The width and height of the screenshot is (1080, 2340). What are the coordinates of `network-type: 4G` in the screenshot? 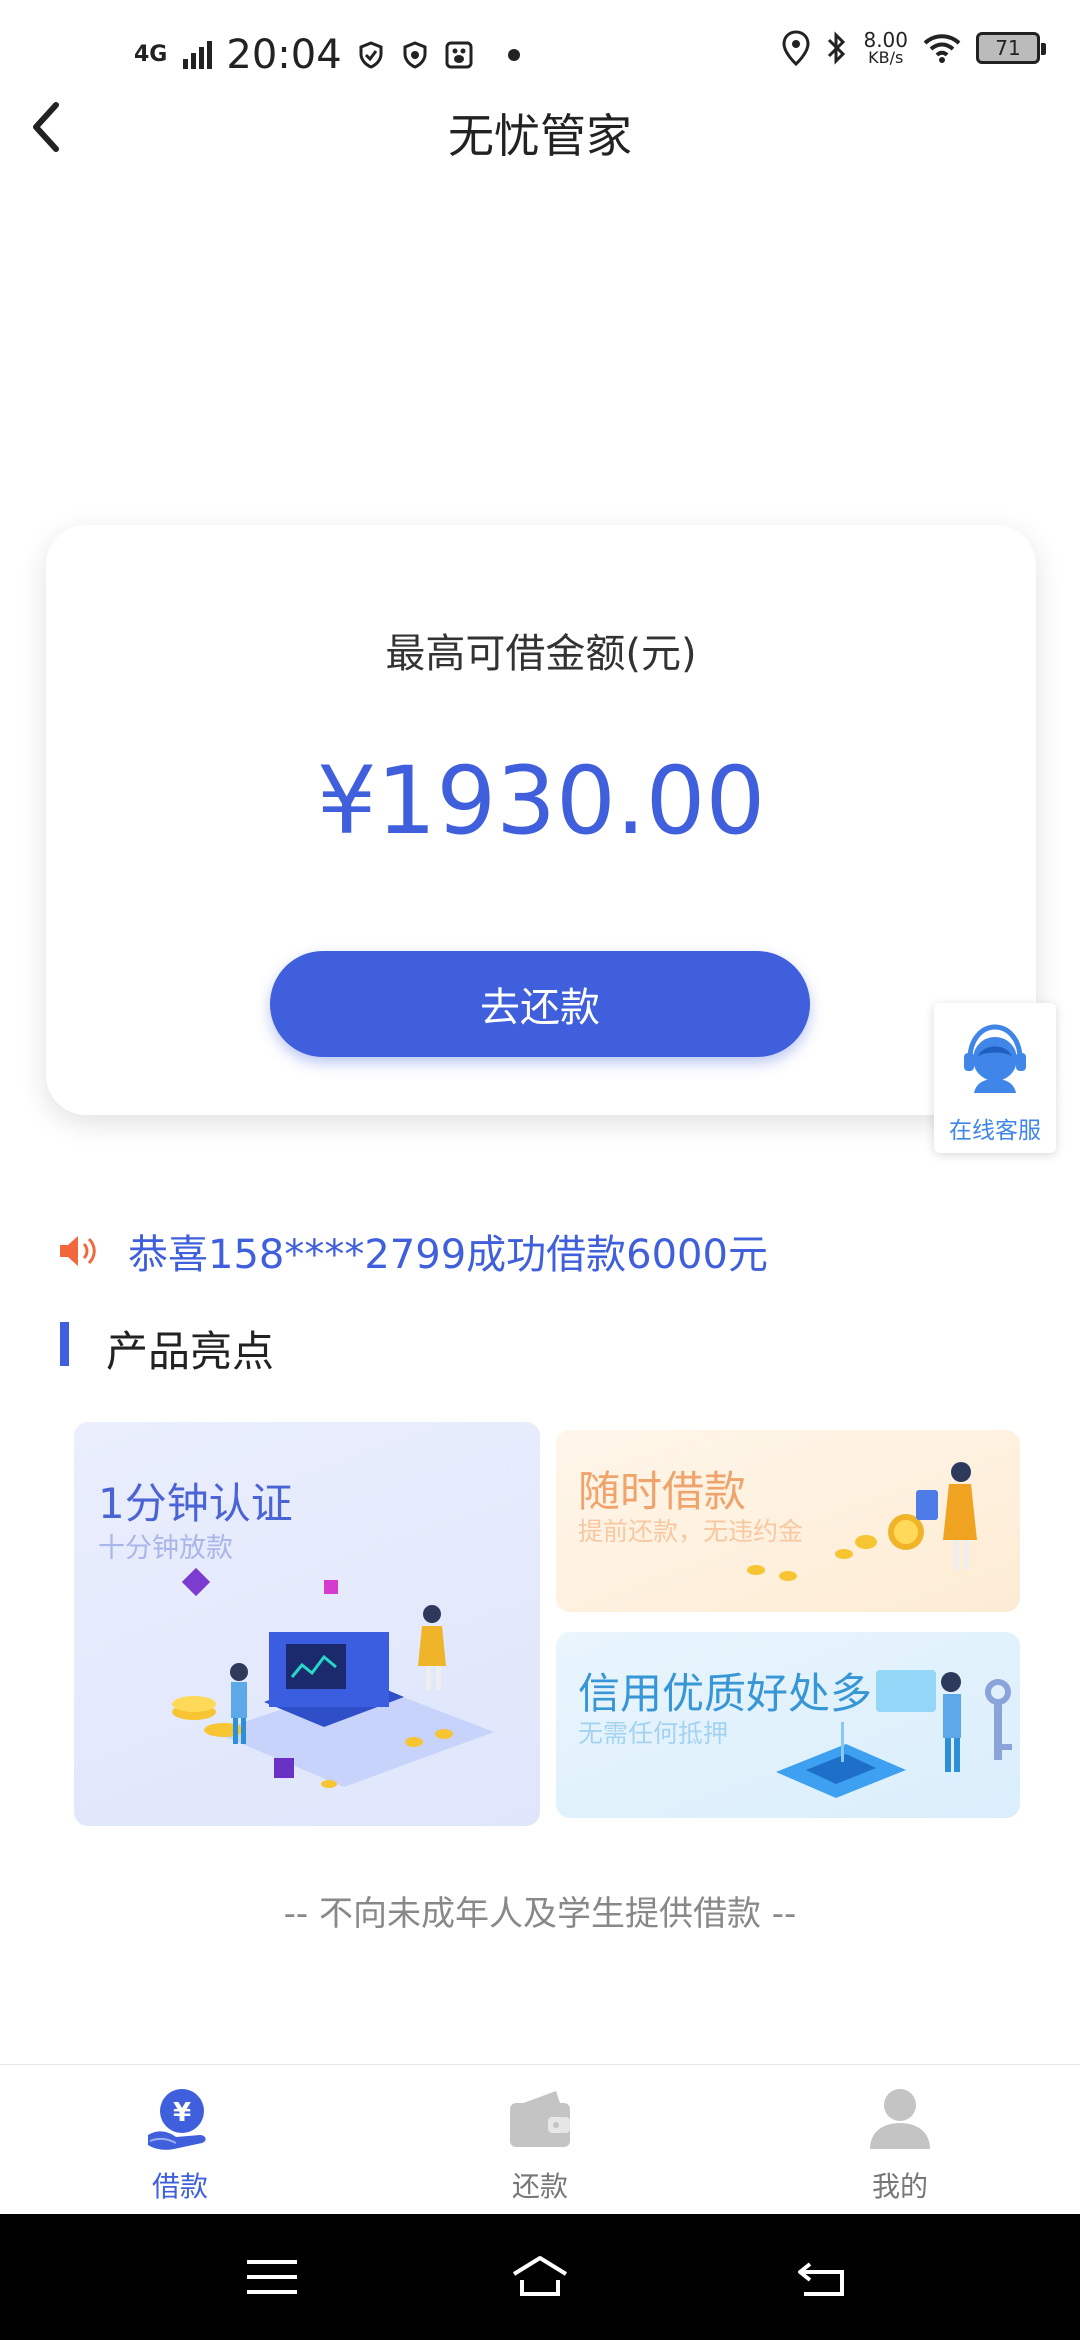 It's located at (151, 54).